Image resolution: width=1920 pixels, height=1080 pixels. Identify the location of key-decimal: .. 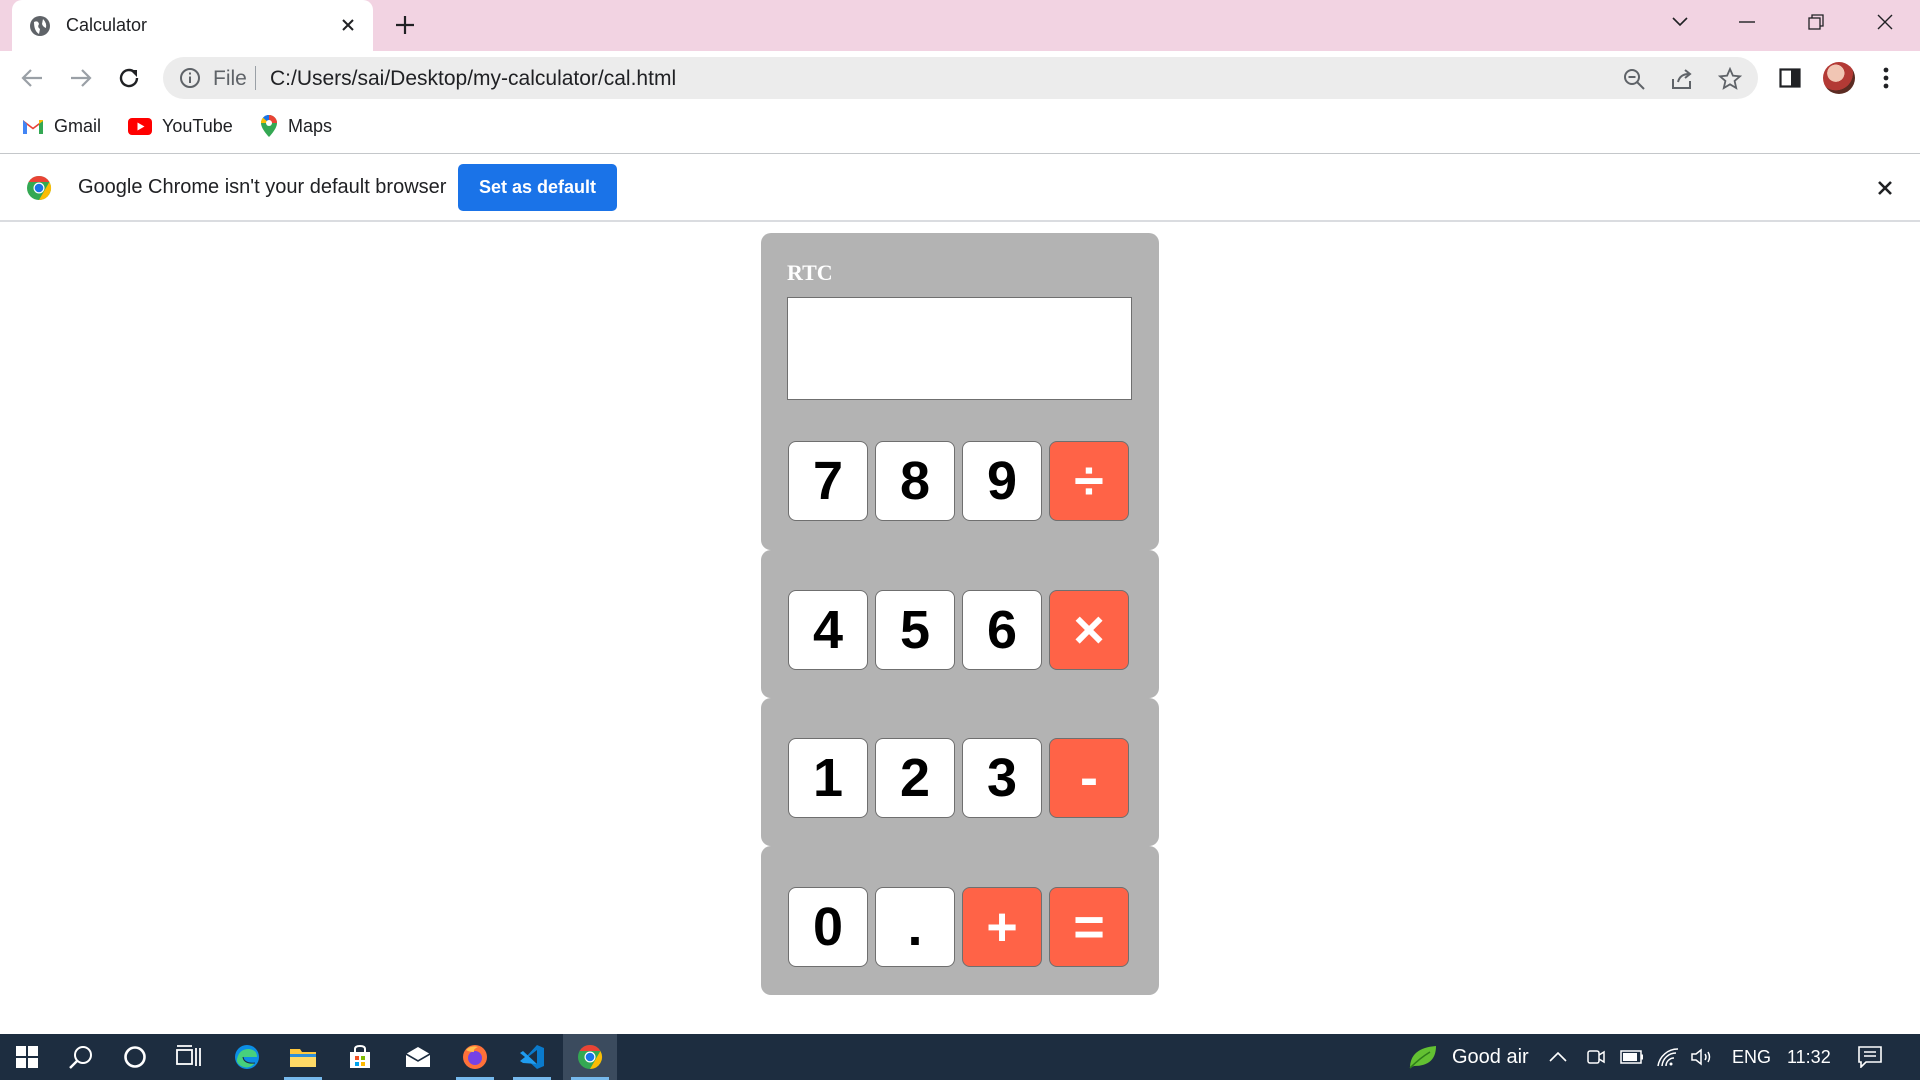
(915, 927).